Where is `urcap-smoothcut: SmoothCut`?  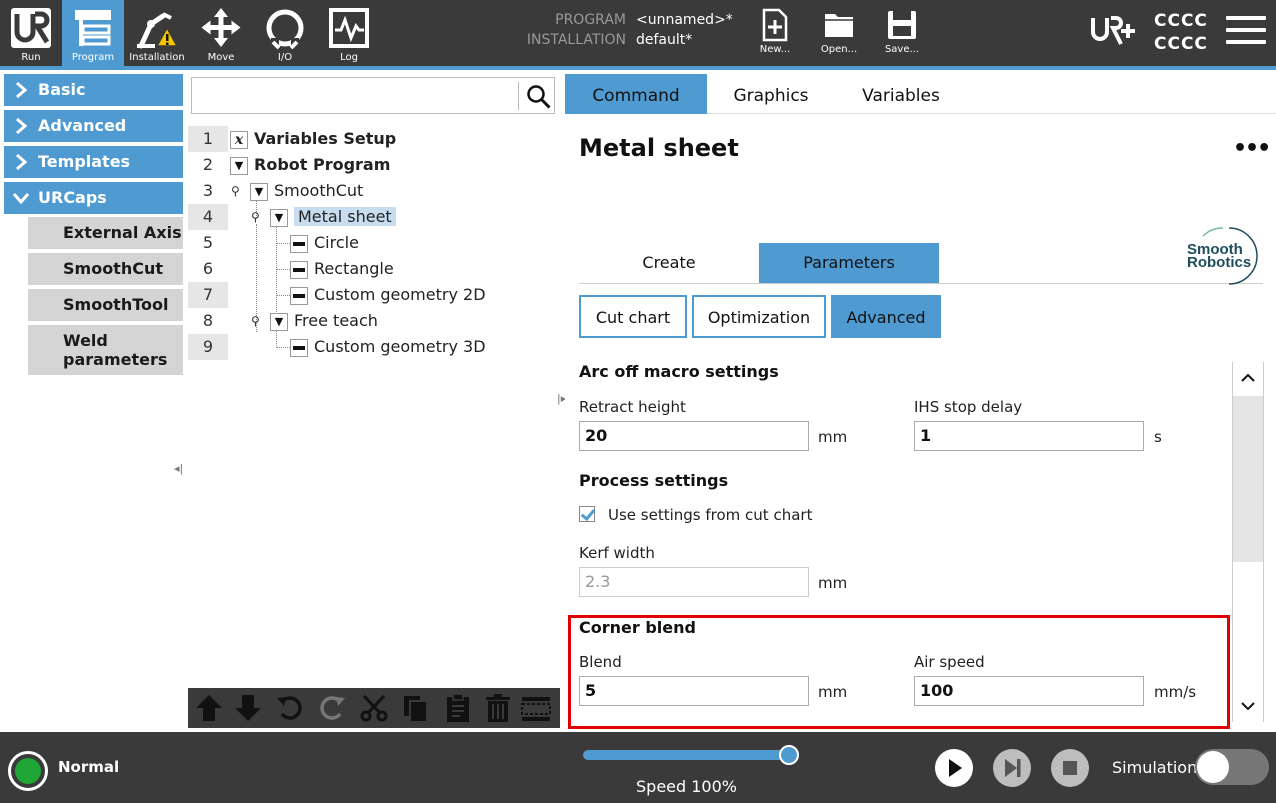
urcap-smoothcut: SmoothCut is located at coordinates (105, 269).